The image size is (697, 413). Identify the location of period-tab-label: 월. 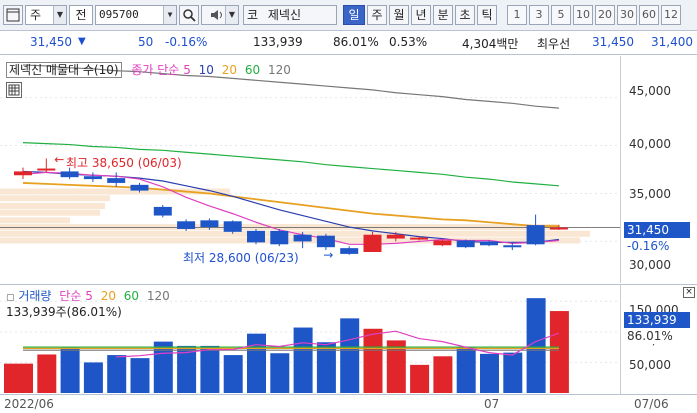
(399, 15).